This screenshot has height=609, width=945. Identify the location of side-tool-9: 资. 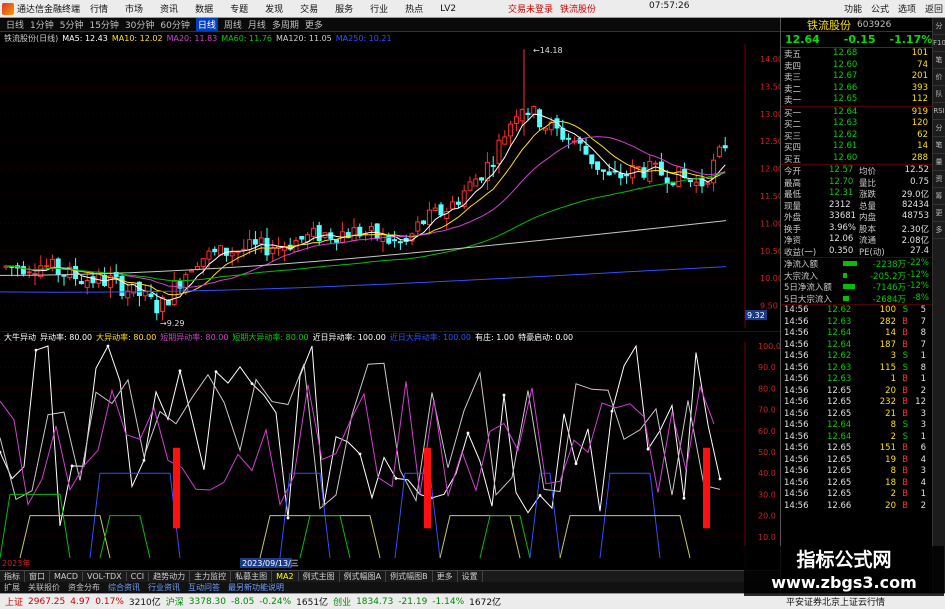
(939, 179).